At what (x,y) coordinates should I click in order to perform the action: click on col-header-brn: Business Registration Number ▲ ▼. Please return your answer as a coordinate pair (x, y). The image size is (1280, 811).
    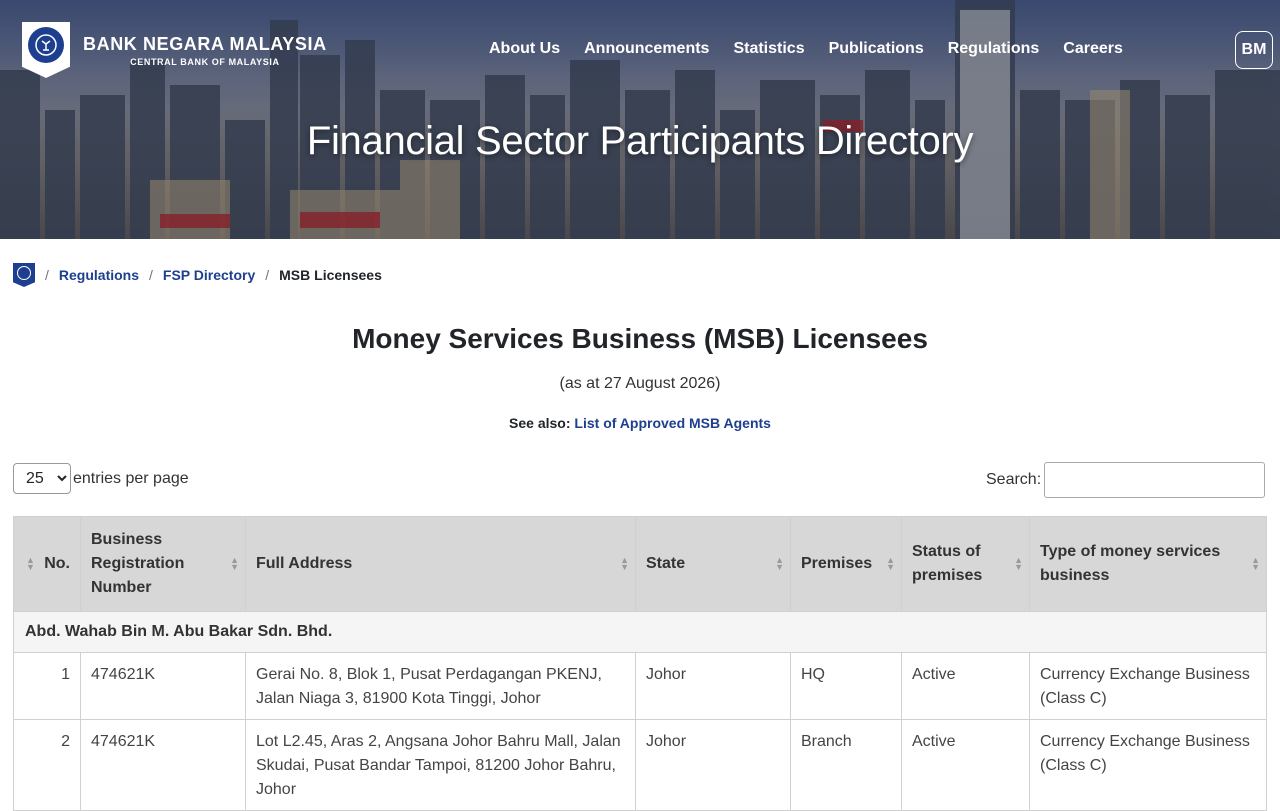
    Looking at the image, I should click on (163, 564).